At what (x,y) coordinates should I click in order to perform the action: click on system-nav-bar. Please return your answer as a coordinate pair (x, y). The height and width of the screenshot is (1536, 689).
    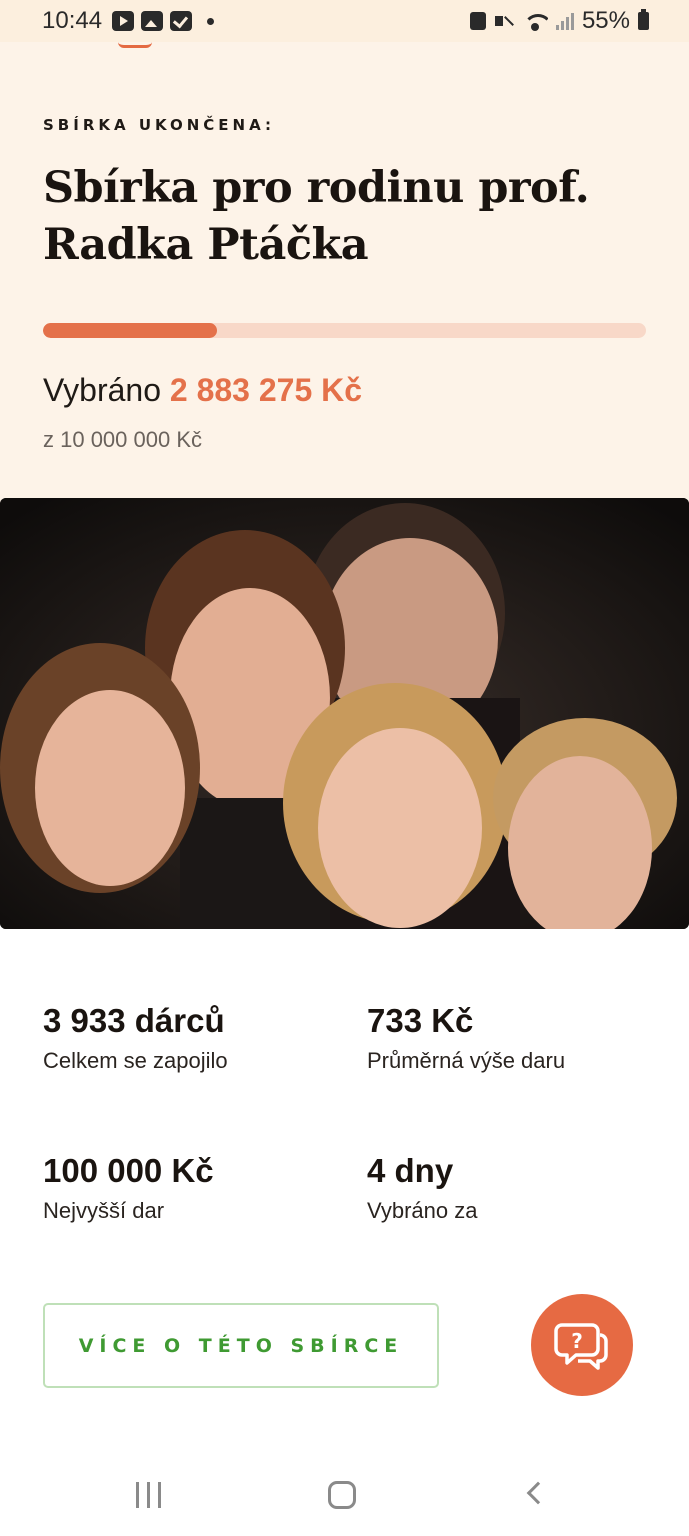
    Looking at the image, I should click on (344, 1488).